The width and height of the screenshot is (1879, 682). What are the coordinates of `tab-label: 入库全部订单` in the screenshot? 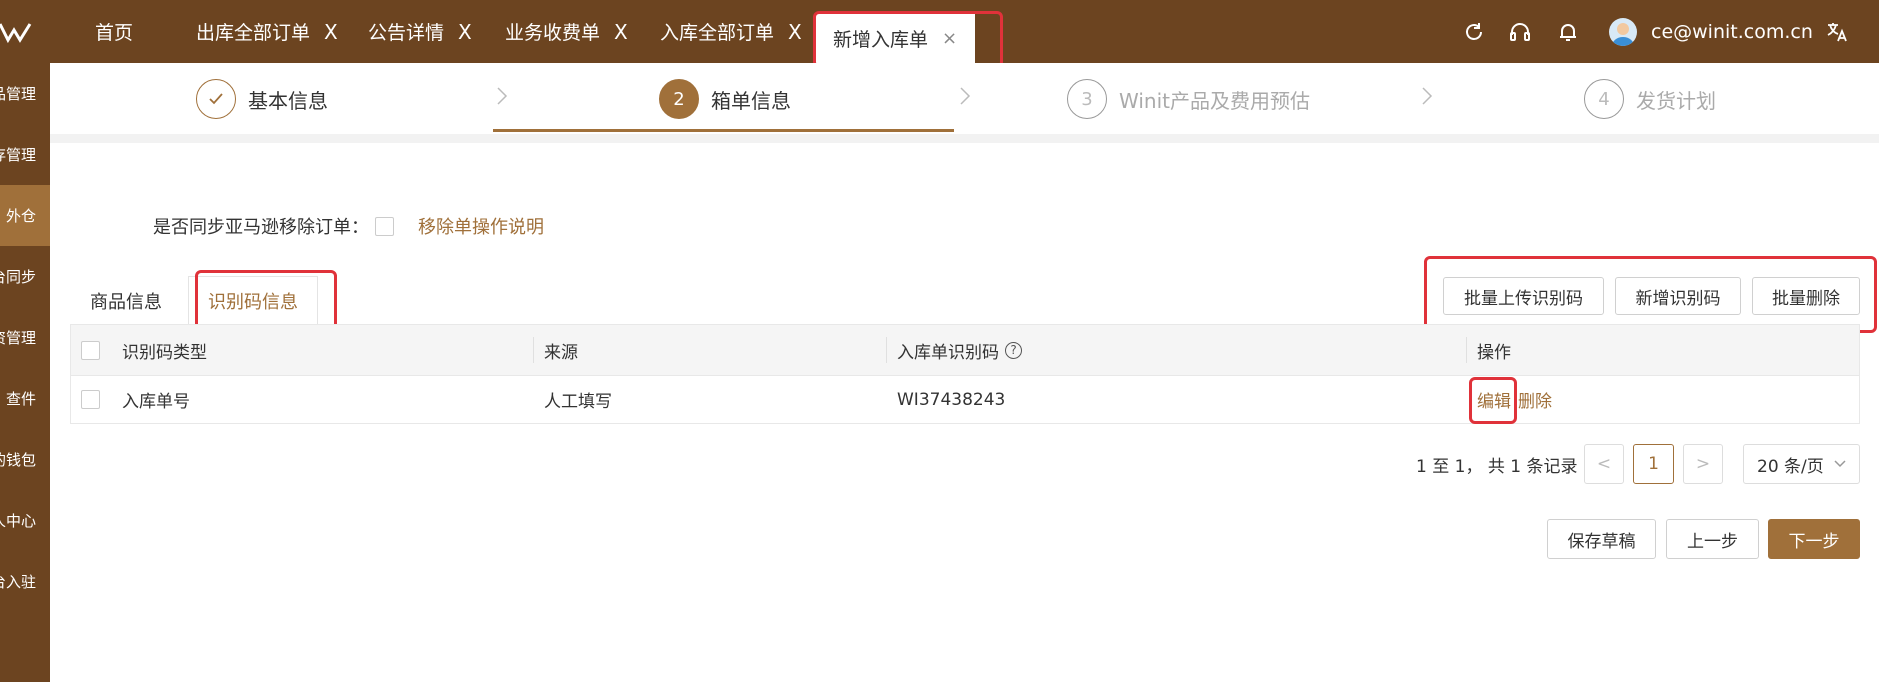 It's located at (717, 33).